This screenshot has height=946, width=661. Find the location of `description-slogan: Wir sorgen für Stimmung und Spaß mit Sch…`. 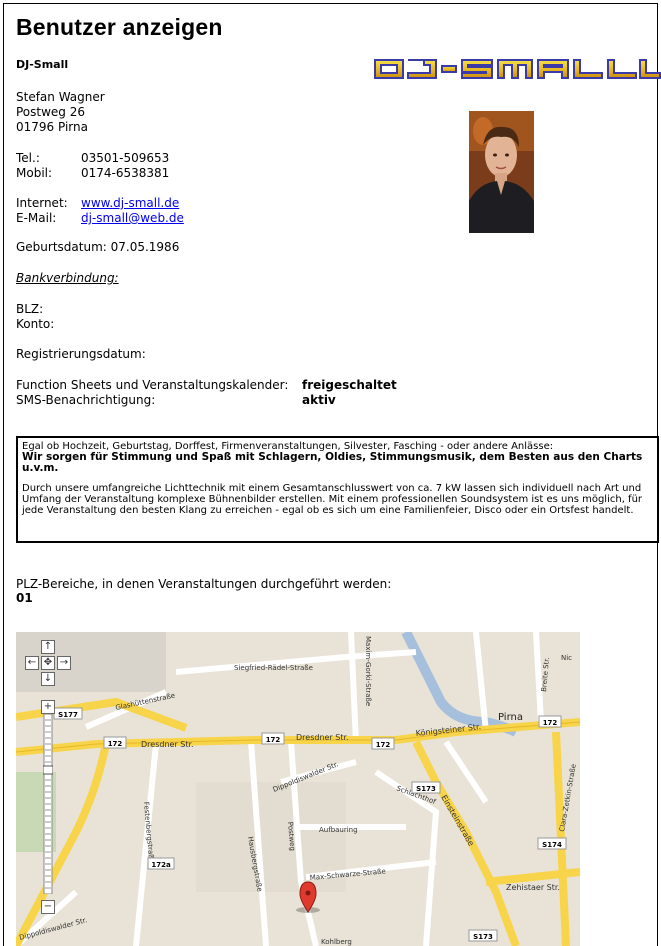

description-slogan: Wir sorgen für Stimmung und Spaß mit Sch… is located at coordinates (332, 462).